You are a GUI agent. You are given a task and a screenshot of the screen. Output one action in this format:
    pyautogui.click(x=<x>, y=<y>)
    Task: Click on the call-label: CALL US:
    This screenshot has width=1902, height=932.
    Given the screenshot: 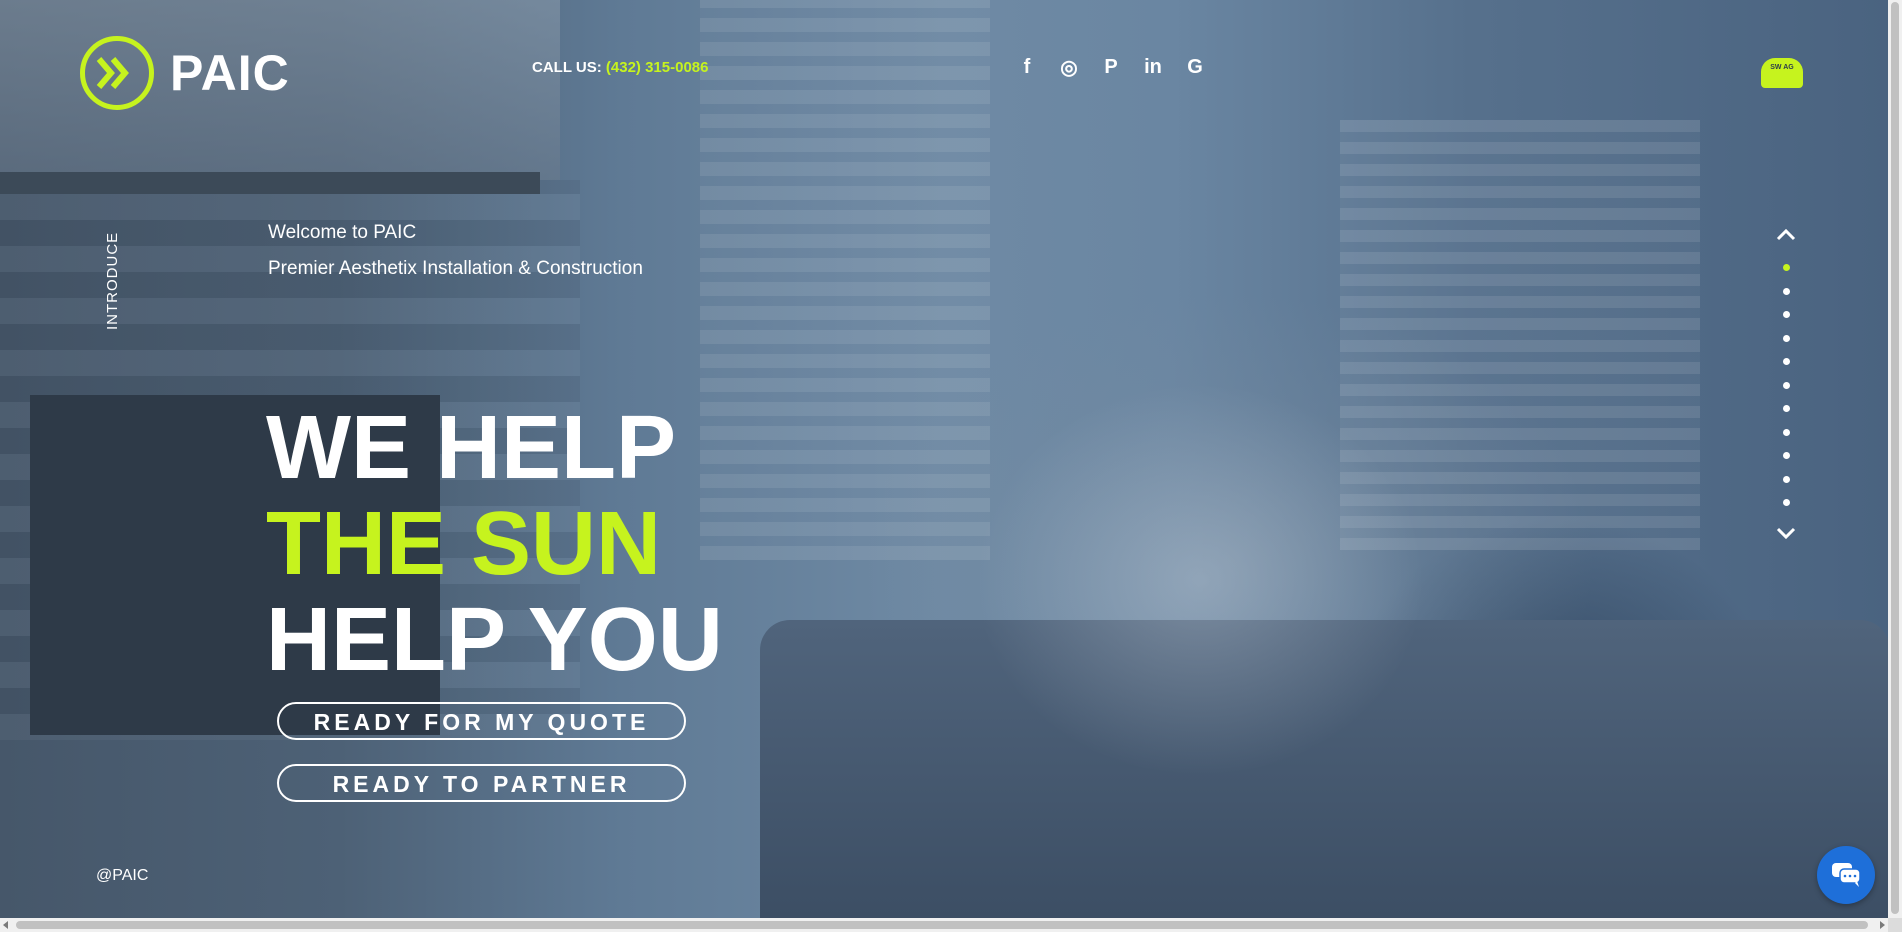 What is the action you would take?
    pyautogui.click(x=567, y=67)
    